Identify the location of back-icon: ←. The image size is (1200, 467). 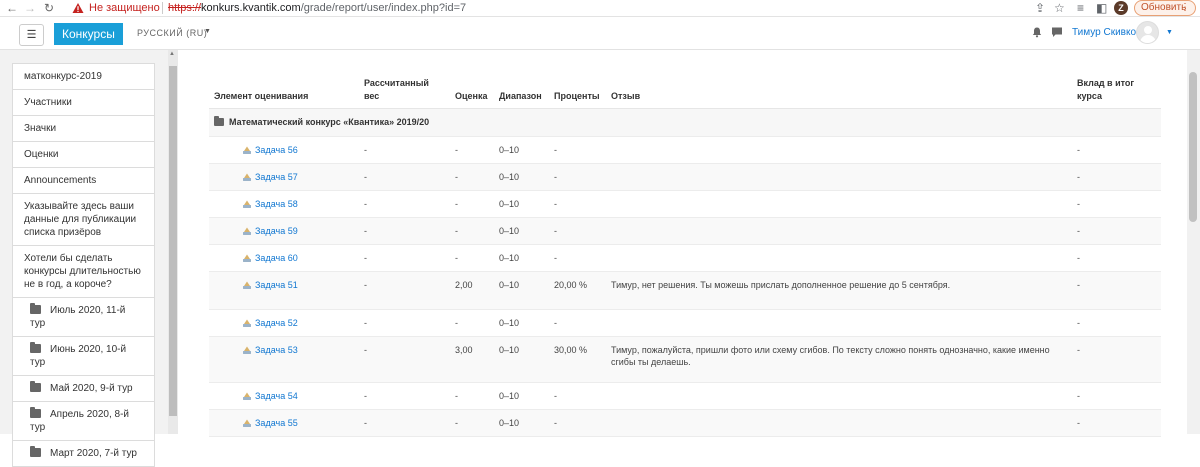
(12, 8).